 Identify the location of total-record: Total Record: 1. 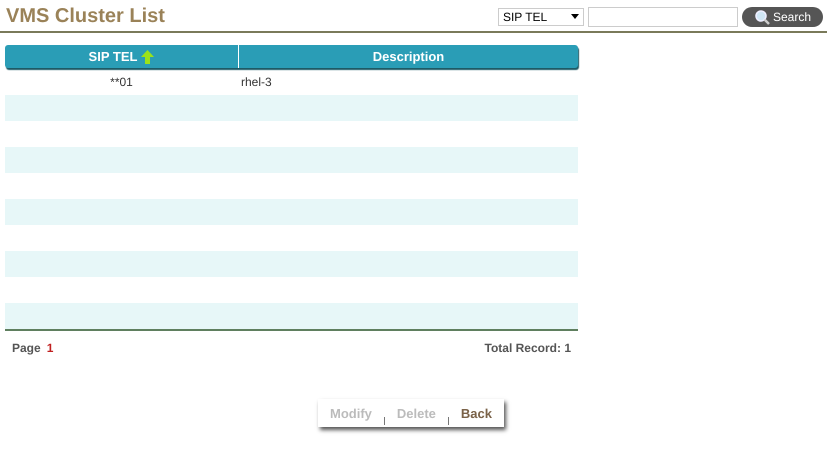
(527, 348).